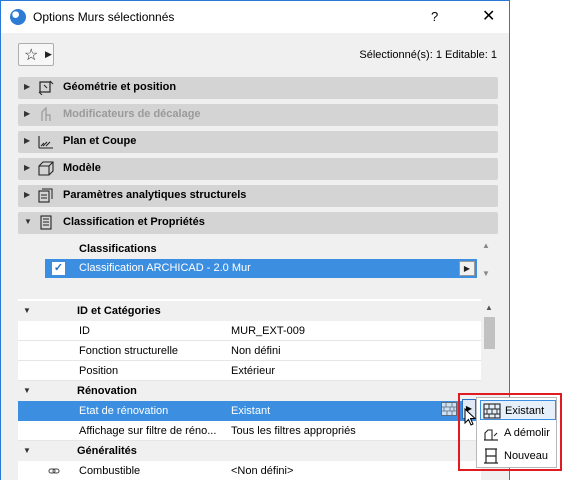 This screenshot has height=480, width=562. I want to click on title-bar: Options Murs sélectionnés ? ✕, so click(255, 17).